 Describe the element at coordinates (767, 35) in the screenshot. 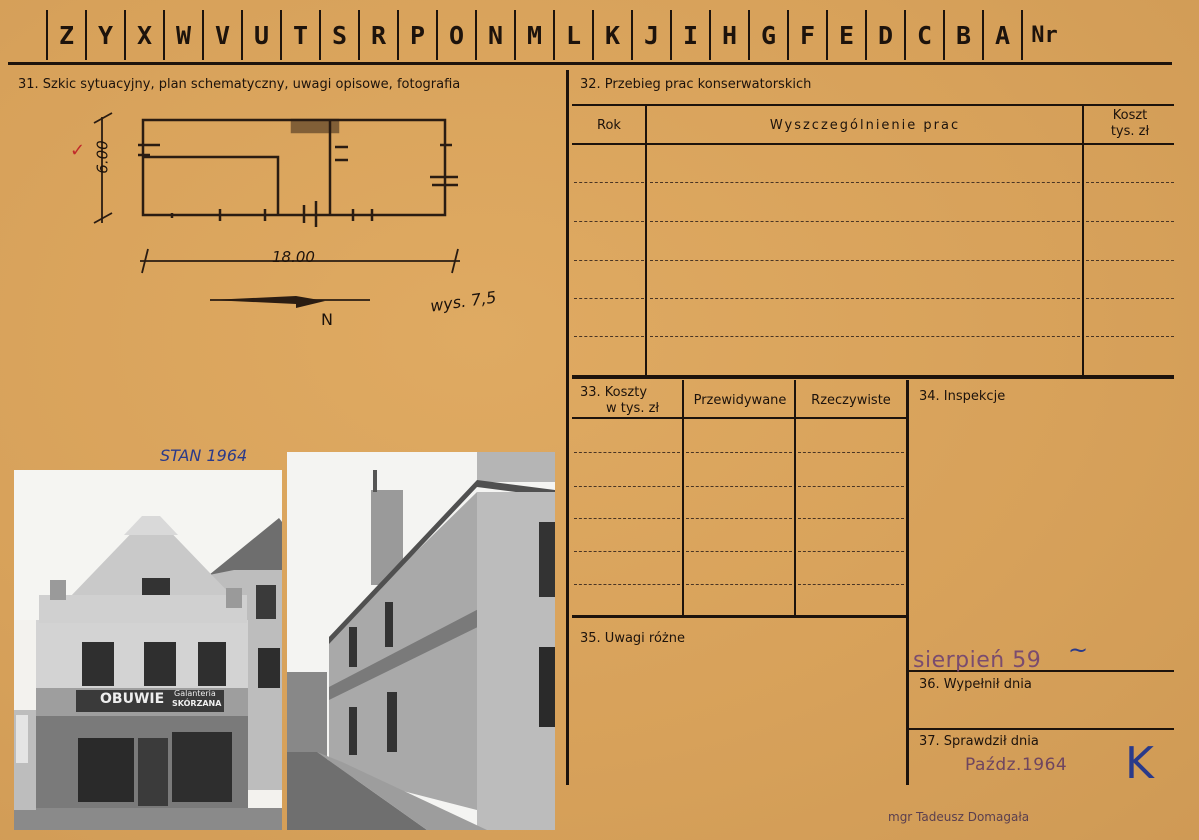

I see `letter-cell-g: G` at that location.